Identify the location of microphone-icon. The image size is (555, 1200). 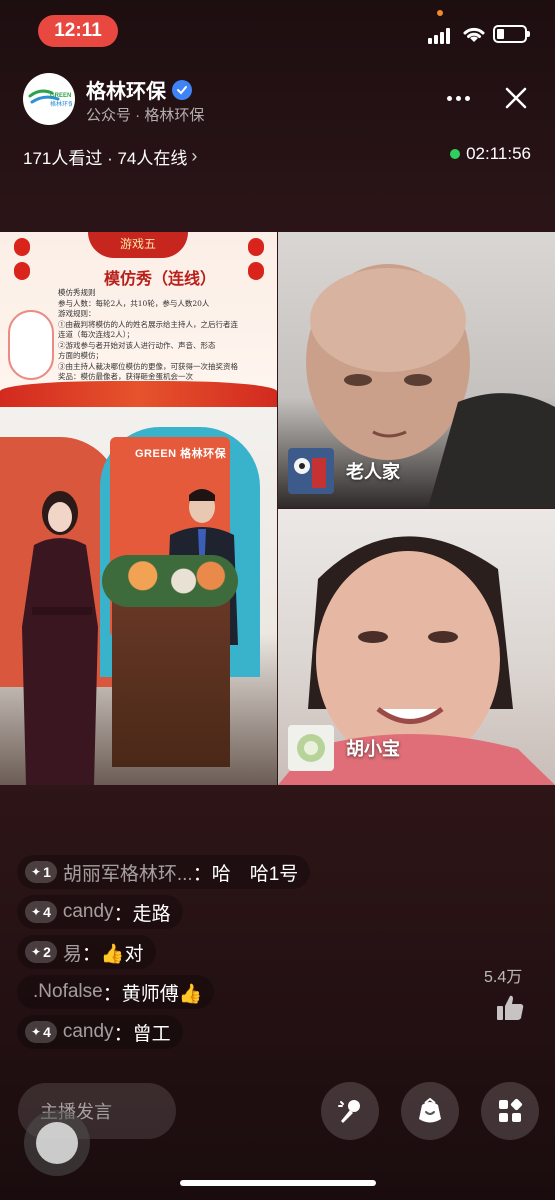
(349, 1111).